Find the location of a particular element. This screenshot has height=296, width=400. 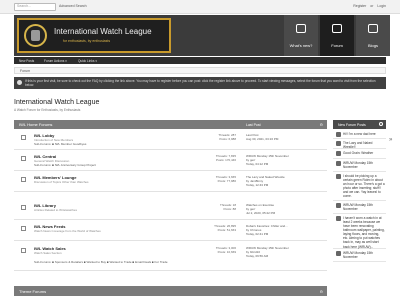

forum-subforums: Sub-Forums: ■ IWL Member Goodbyes is located at coordinates (60, 144).